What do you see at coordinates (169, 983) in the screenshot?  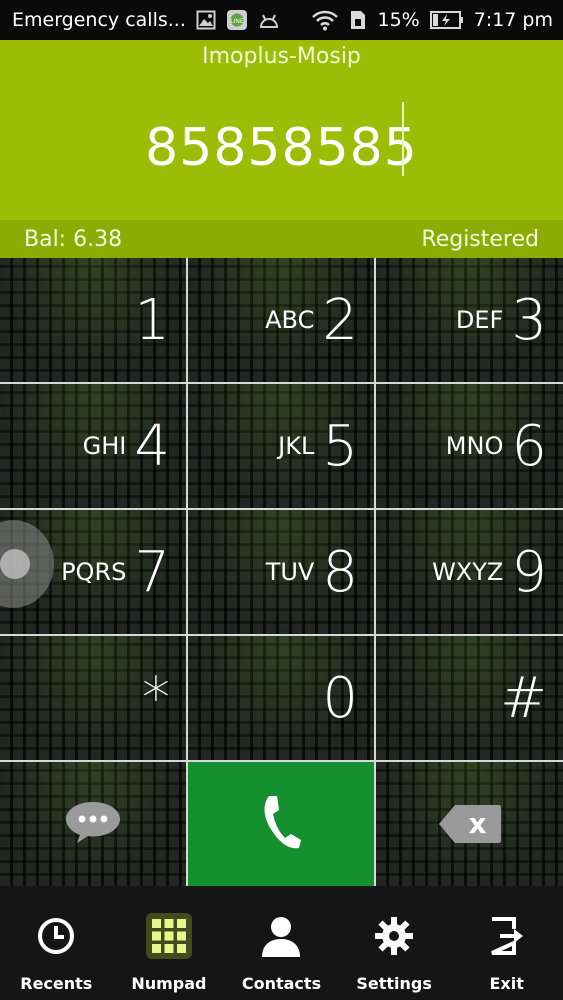 I see `nav-label: Numpad` at bounding box center [169, 983].